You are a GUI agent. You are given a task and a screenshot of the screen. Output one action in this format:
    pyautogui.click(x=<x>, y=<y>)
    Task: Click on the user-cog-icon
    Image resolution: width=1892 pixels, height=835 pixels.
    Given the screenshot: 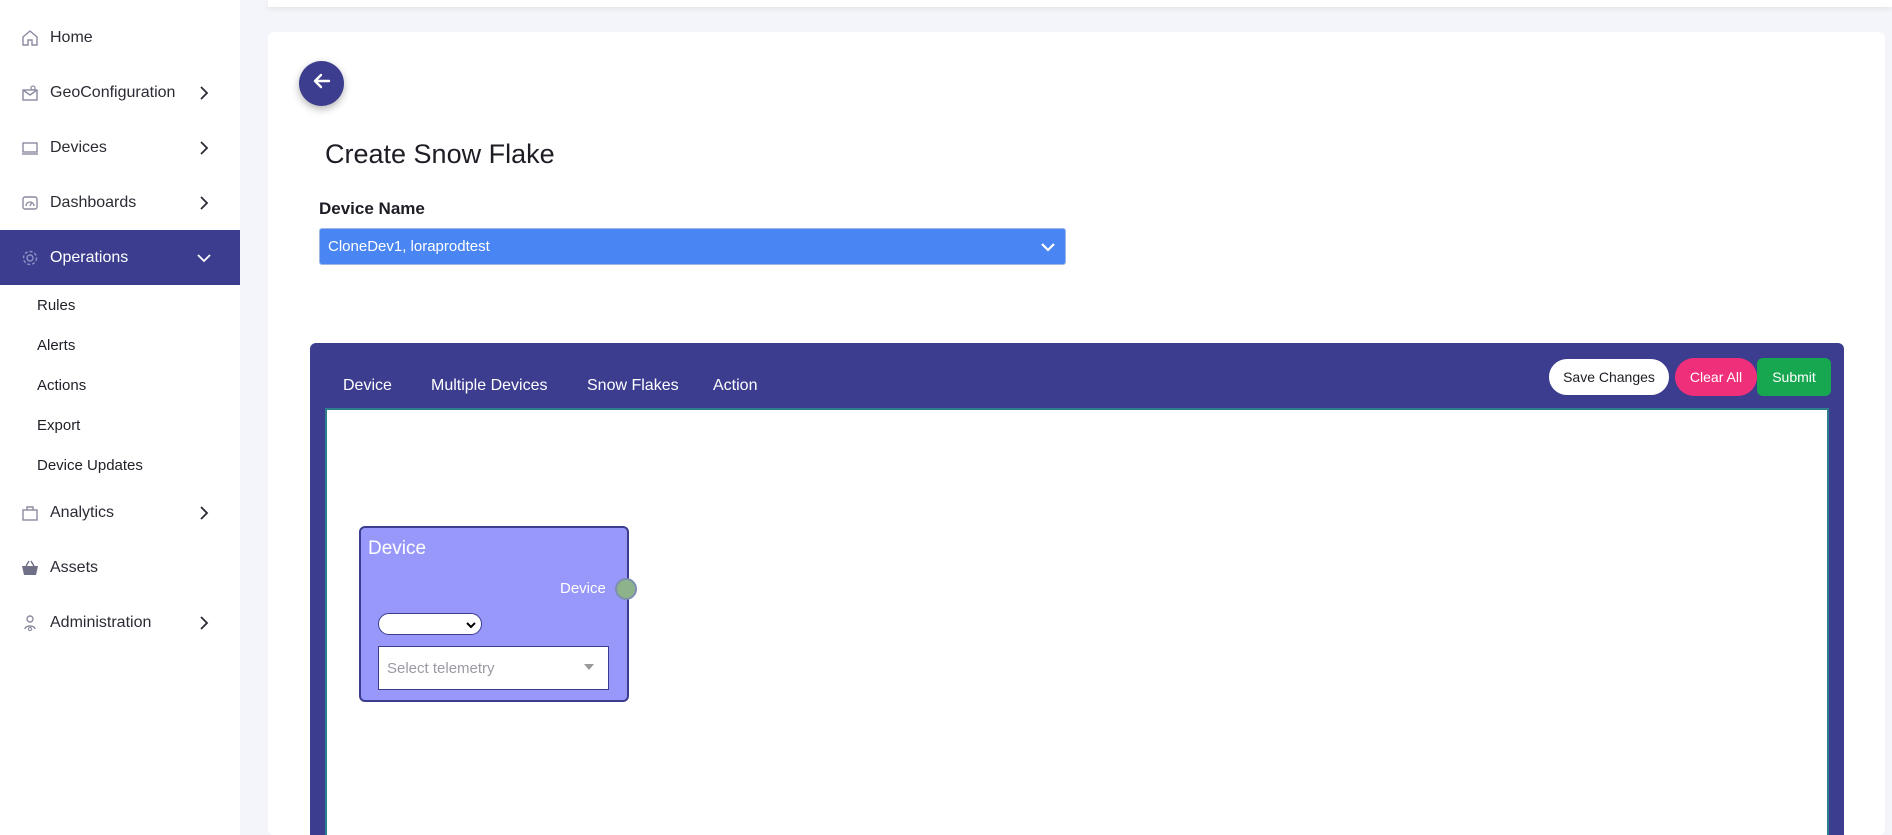 What is the action you would take?
    pyautogui.click(x=30, y=623)
    